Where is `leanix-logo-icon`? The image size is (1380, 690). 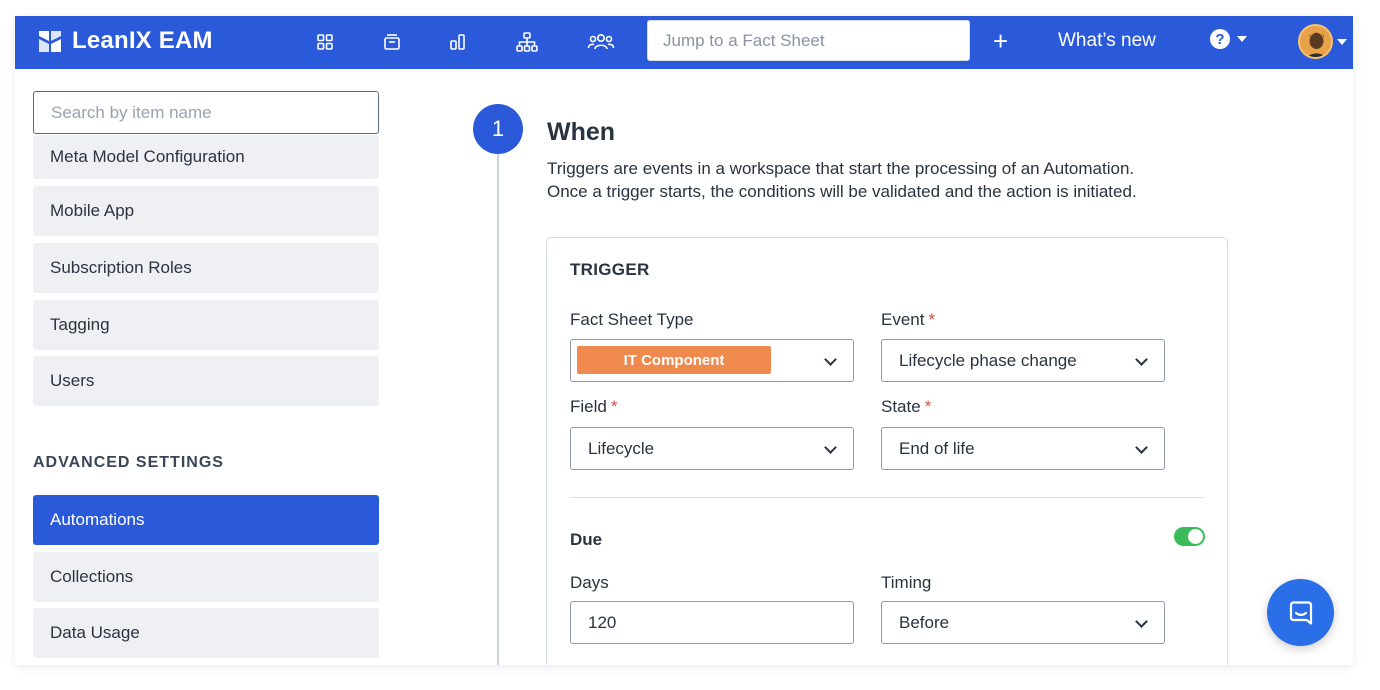
leanix-logo-icon is located at coordinates (50, 41).